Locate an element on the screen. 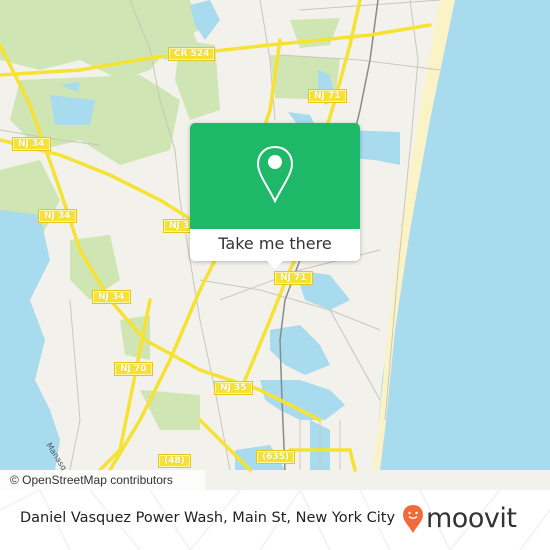 Image resolution: width=550 pixels, height=550 pixels. popup-header is located at coordinates (275, 176).